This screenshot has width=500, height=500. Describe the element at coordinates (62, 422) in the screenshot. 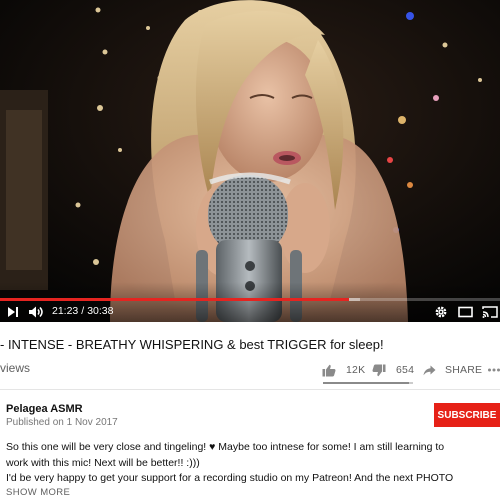

I see `publish-date: Published on 1 Nov 2017` at that location.